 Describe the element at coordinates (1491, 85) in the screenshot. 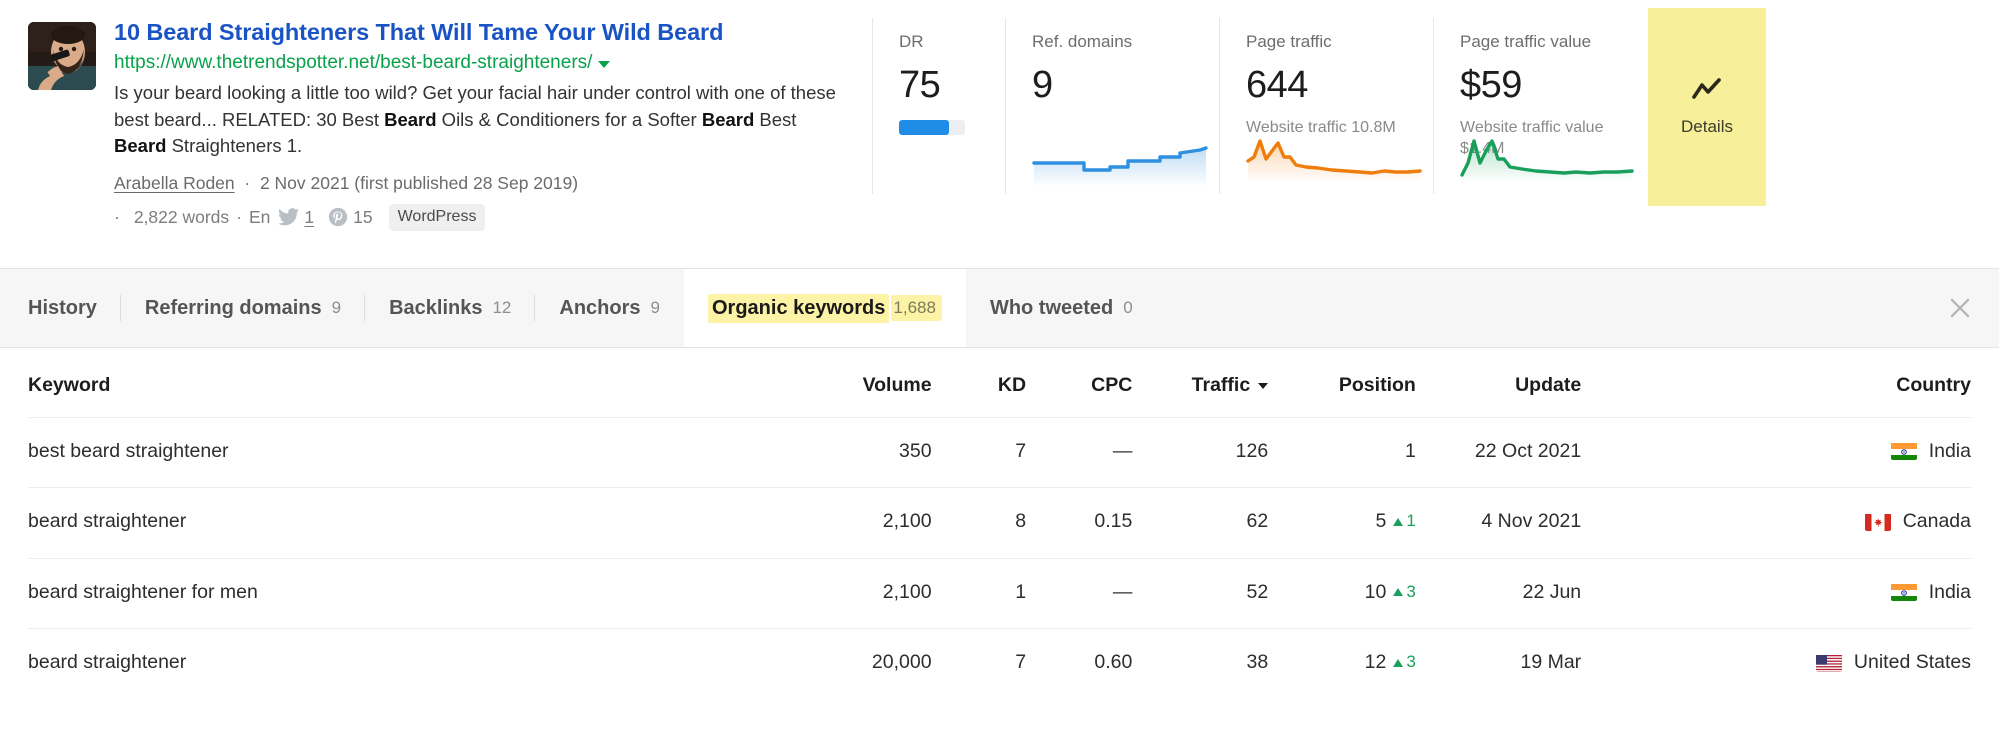

I see `metric-value-page-traffic-value: $59` at that location.